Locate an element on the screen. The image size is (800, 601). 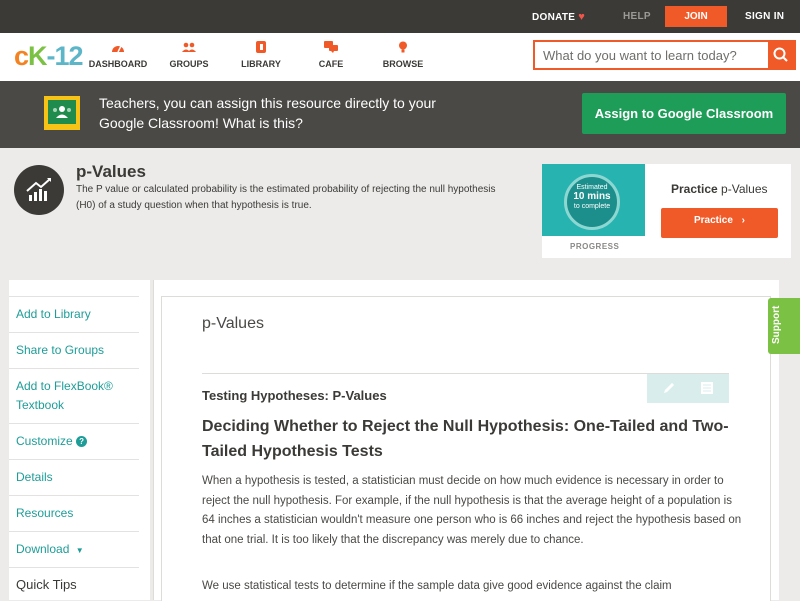
to-complete-label: to complete is located at coordinates (592, 206).